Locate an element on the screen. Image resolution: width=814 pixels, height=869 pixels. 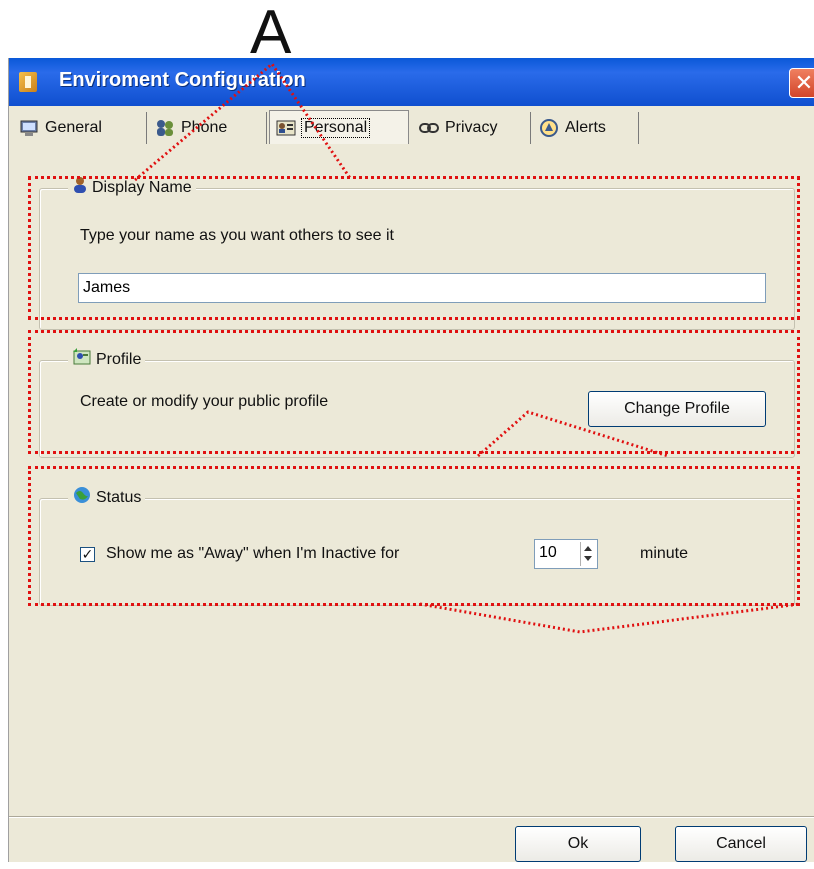
tab-bar: General Phone Personal Privacy Alerts is located at coordinates (411, 128).